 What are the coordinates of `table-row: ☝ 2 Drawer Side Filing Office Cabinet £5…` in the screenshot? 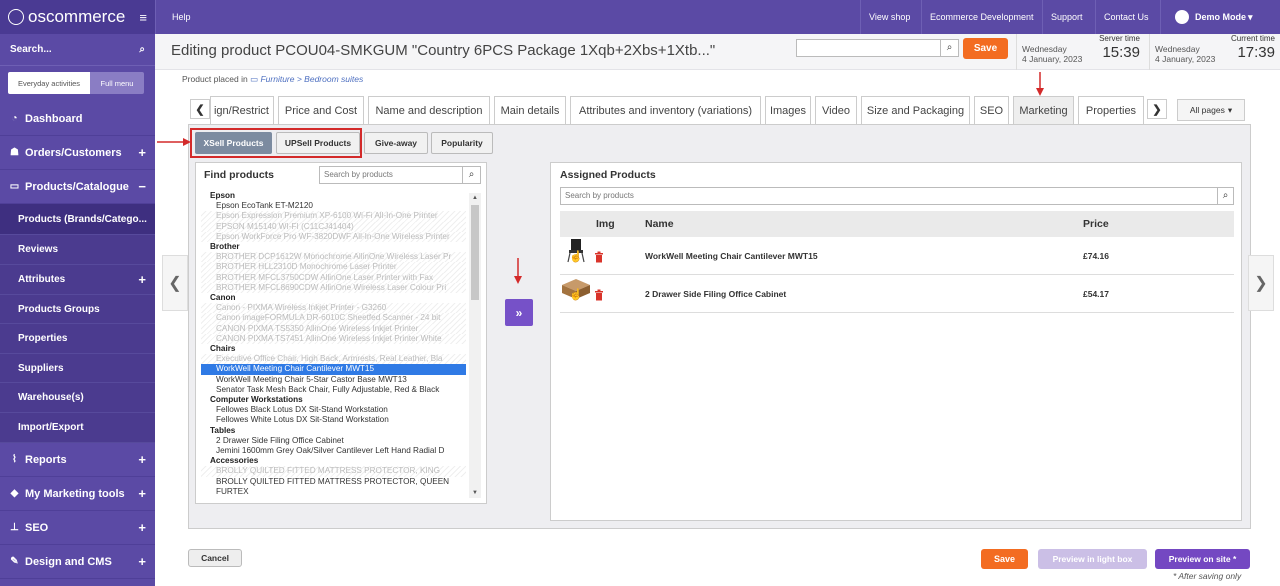 It's located at (897, 294).